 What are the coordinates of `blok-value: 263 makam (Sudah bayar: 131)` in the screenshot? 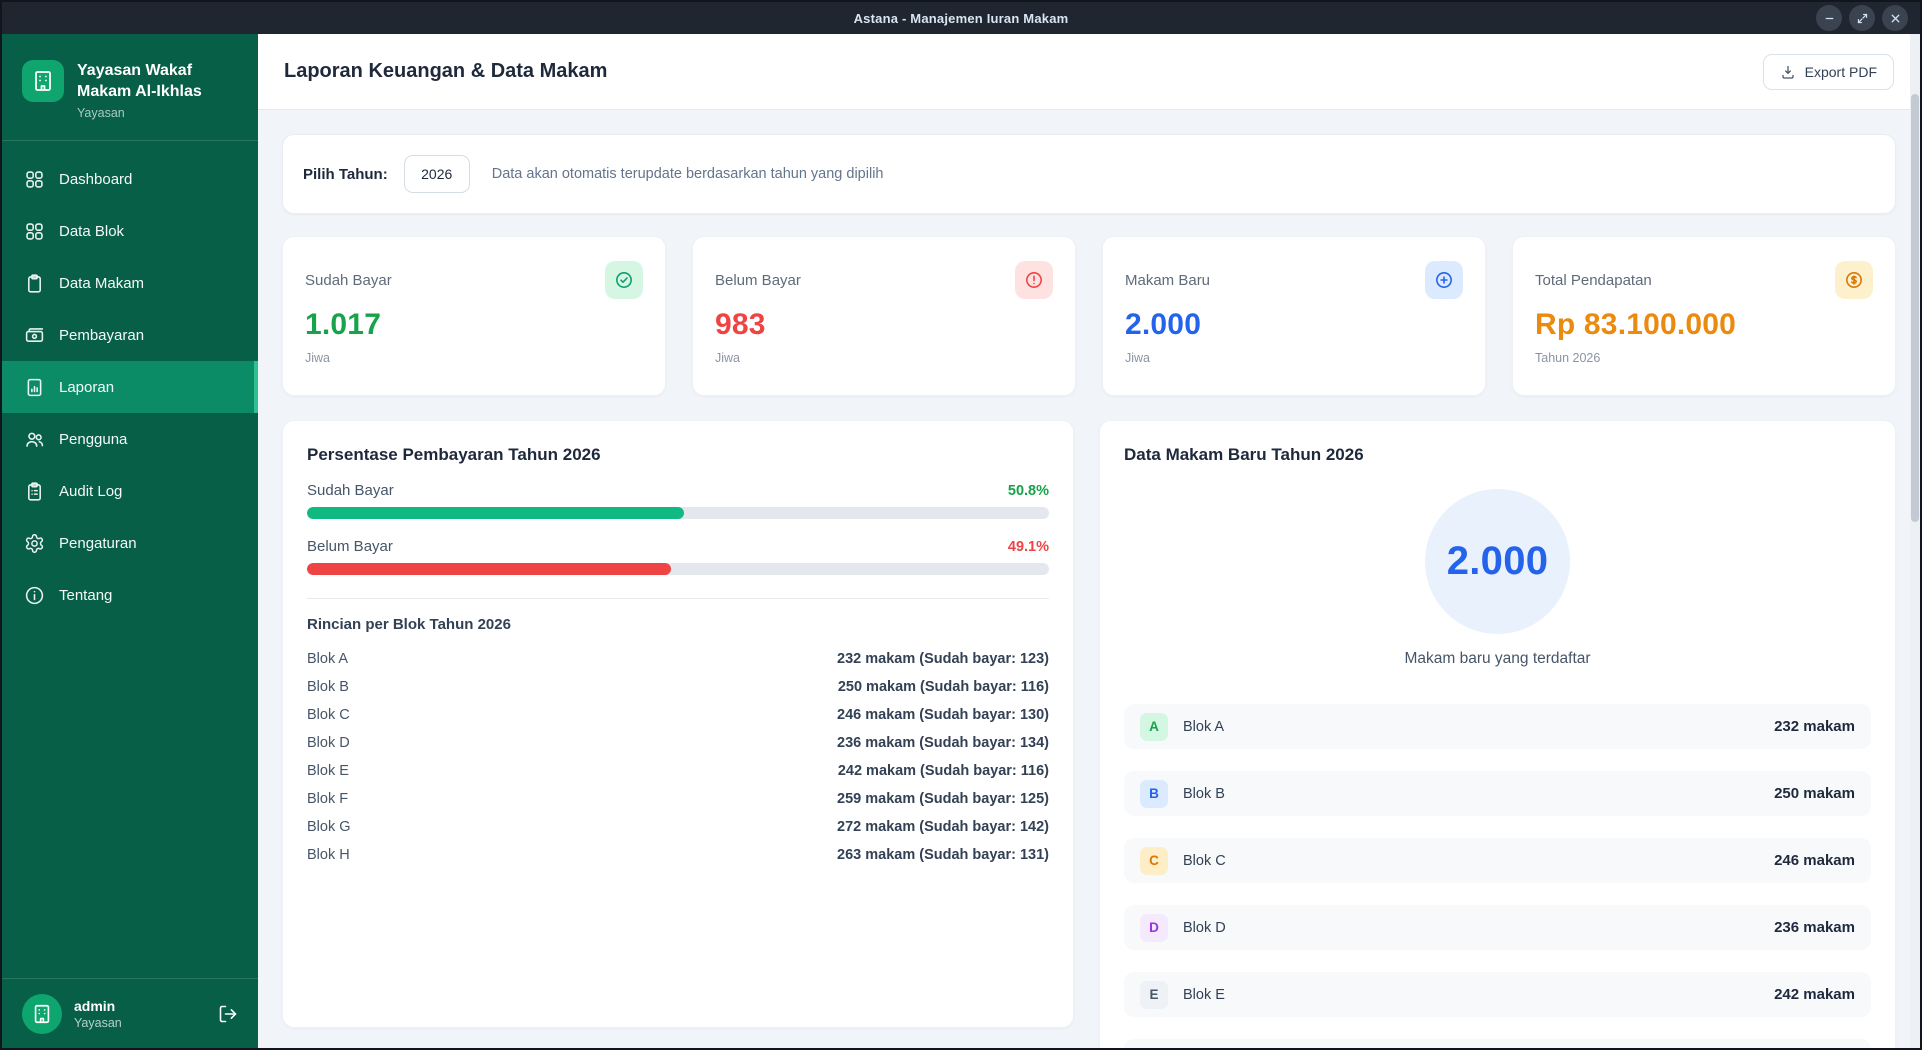 It's located at (943, 855).